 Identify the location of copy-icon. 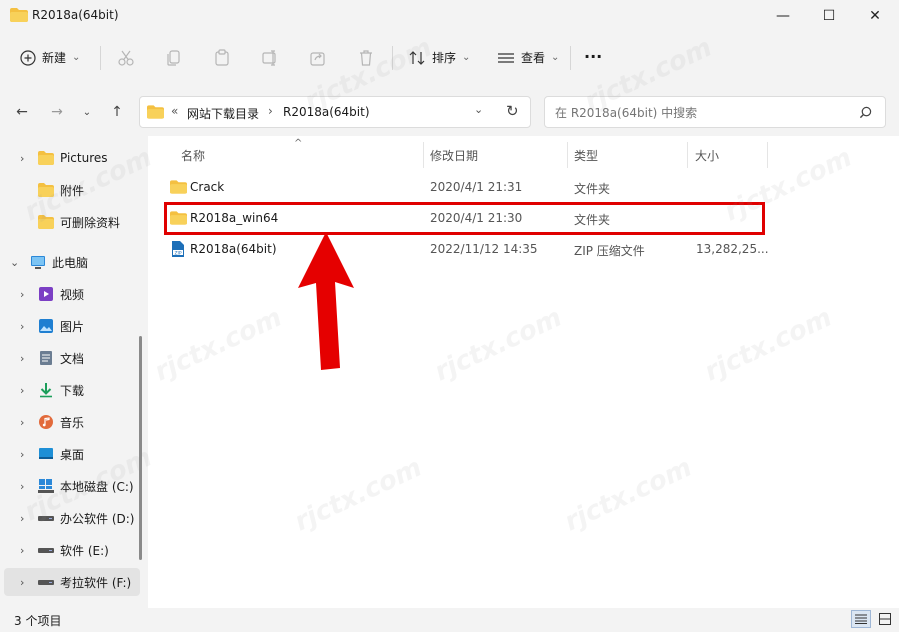
(174, 58).